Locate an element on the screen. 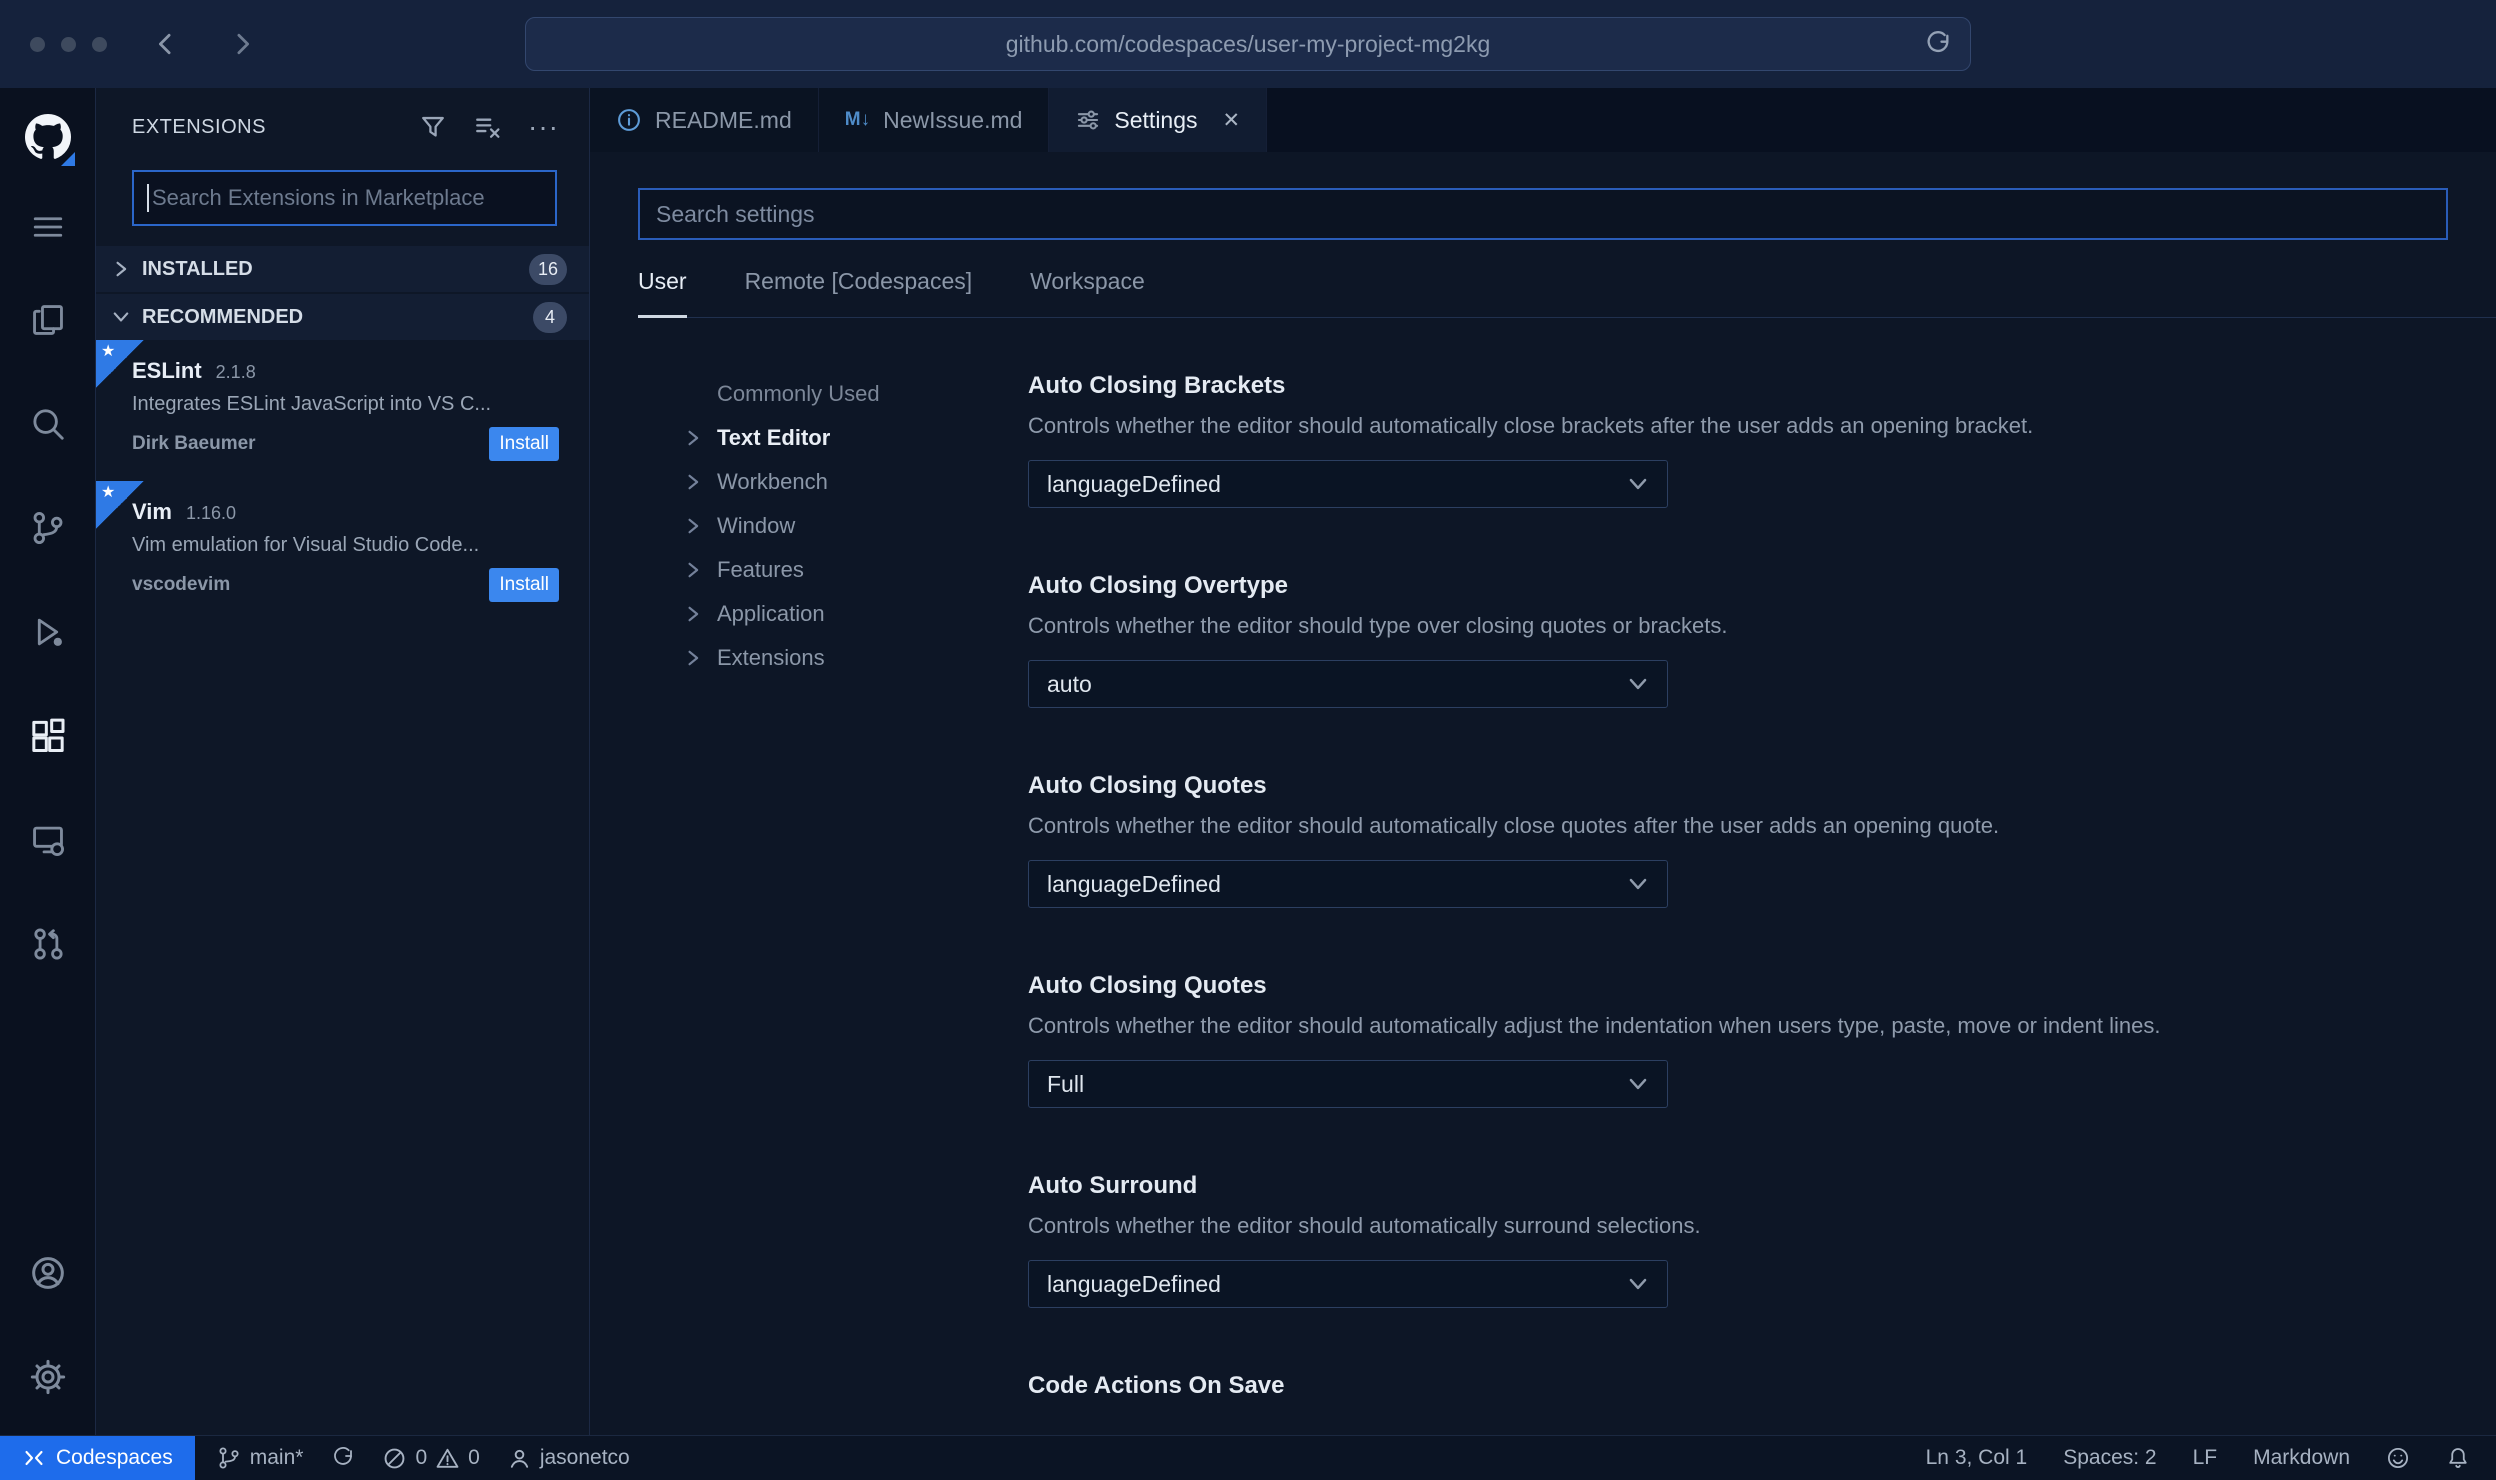 This screenshot has width=2496, height=1480. toc-application: Application is located at coordinates (855, 614).